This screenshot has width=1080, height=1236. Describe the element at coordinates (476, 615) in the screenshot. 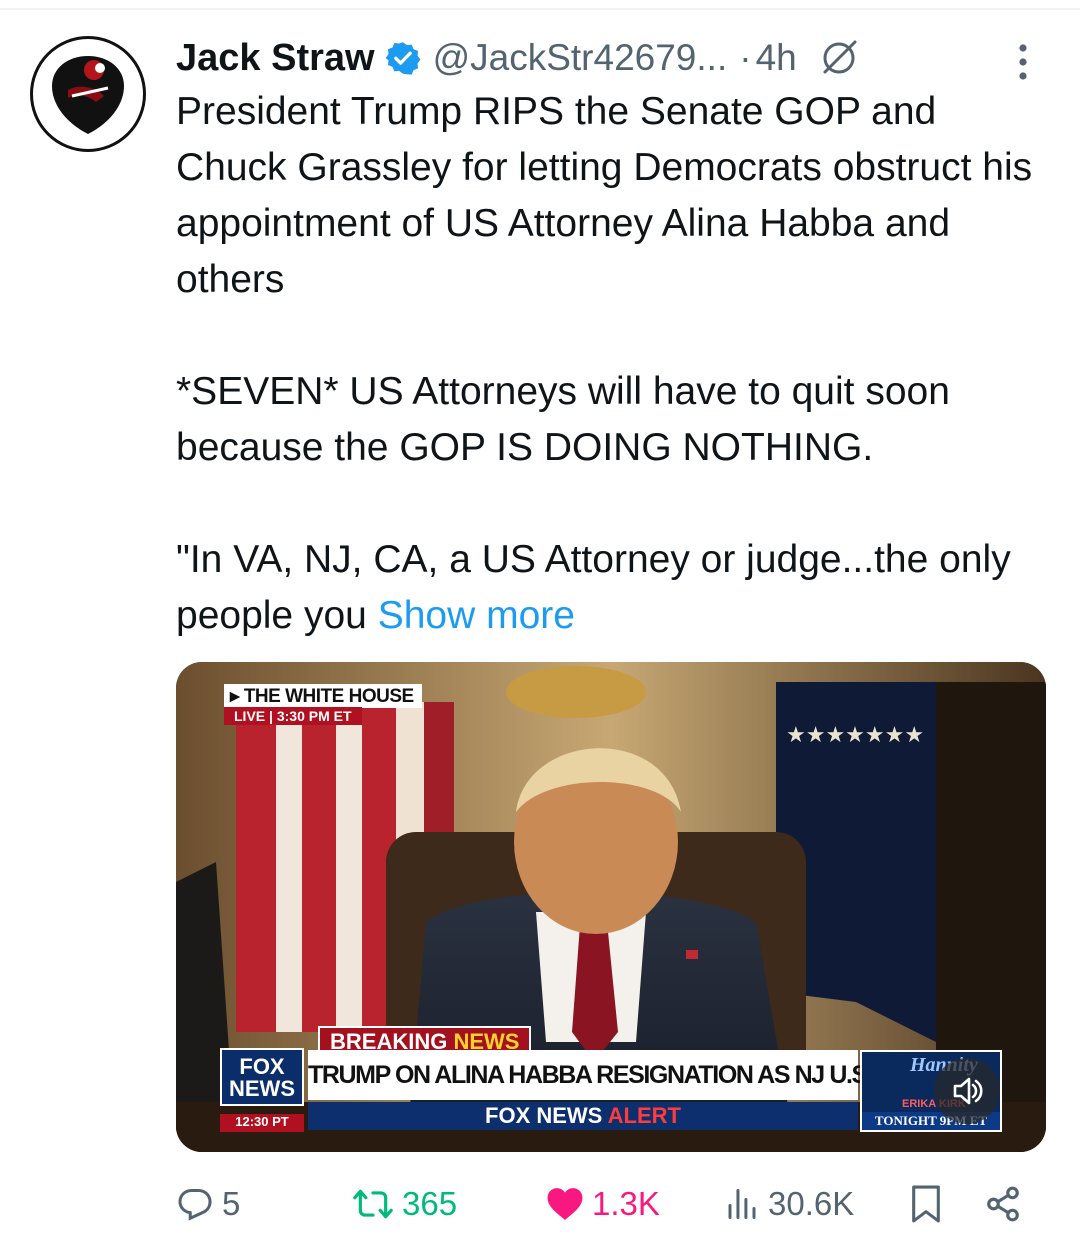

I see `show-more-link: Show more` at that location.